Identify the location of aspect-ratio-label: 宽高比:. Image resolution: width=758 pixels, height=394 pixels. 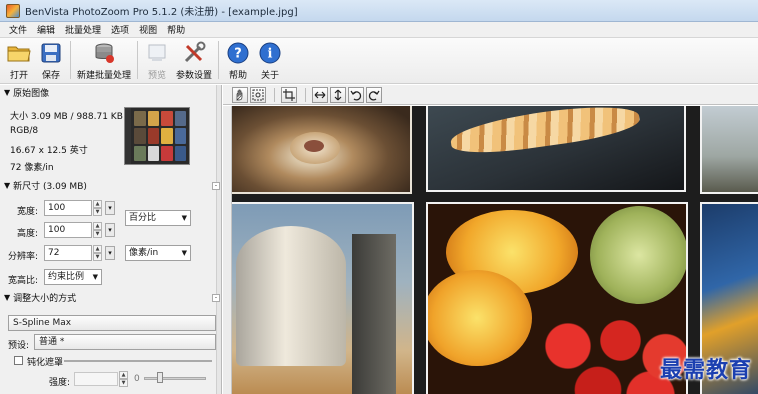
(22, 281).